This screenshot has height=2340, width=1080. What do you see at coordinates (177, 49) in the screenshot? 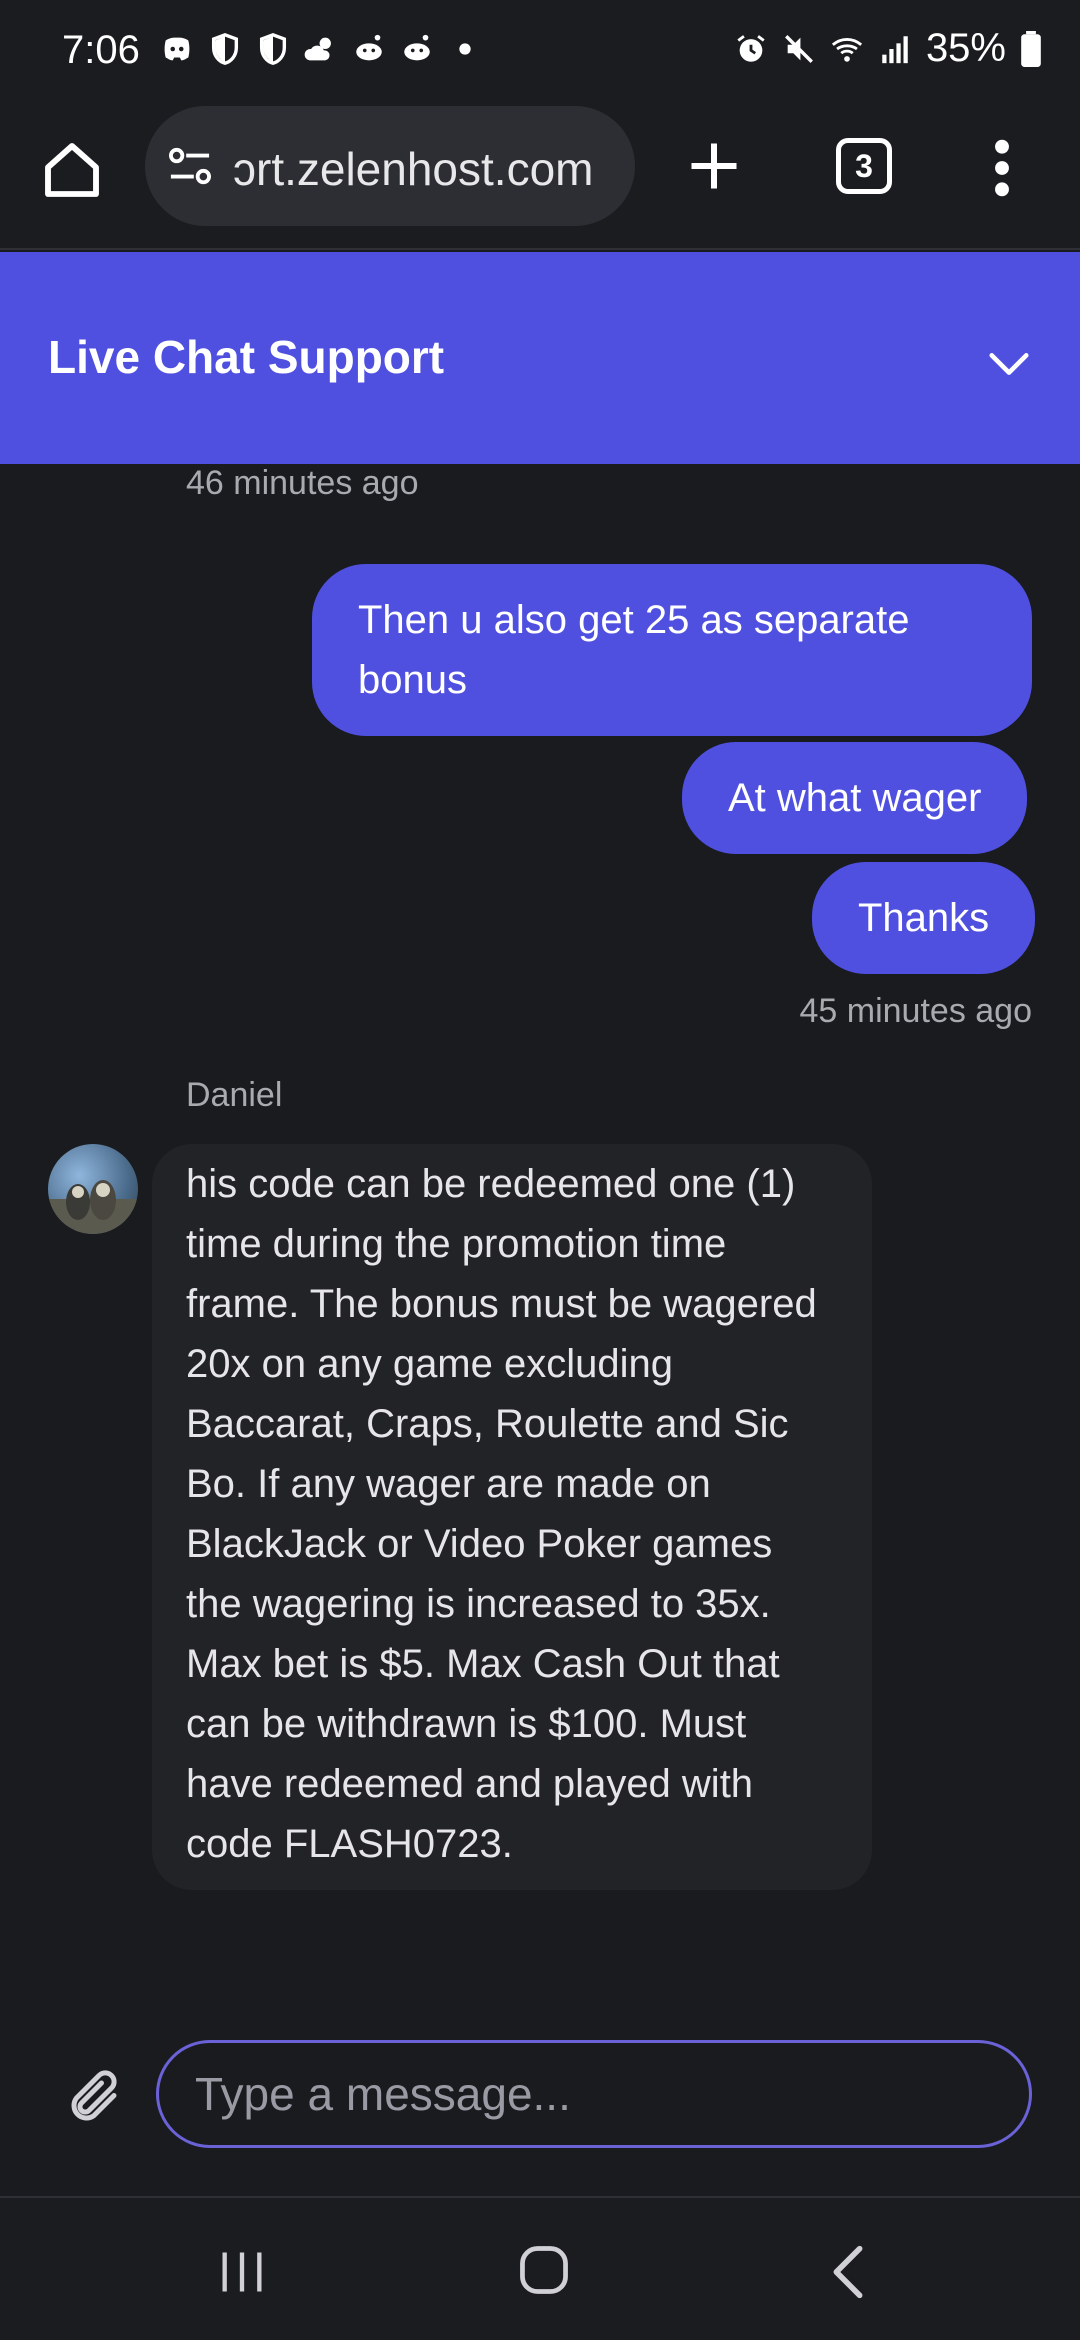
I see `discord-icon` at bounding box center [177, 49].